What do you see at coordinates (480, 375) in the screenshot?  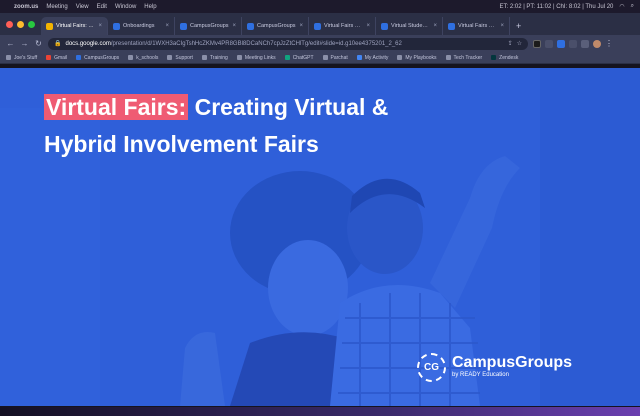 I see `logo-byline: by READY Education` at bounding box center [480, 375].